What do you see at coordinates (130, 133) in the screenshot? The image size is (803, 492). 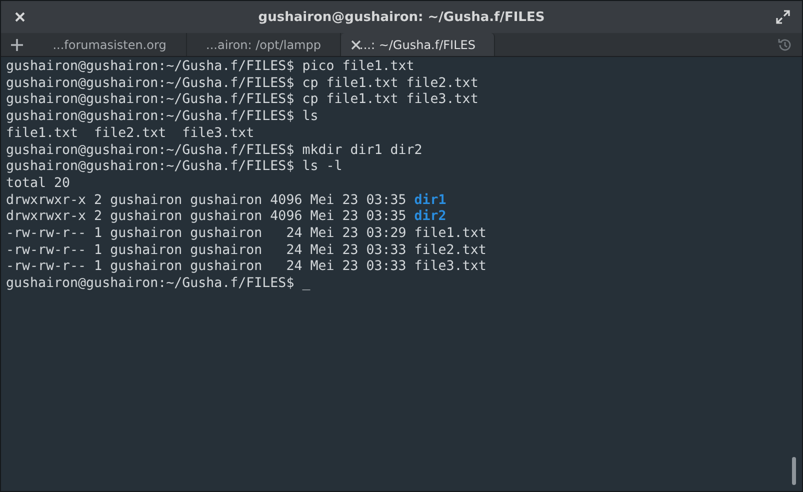 I see `terminal-line: file1.txt file2.txt file3.txt` at bounding box center [130, 133].